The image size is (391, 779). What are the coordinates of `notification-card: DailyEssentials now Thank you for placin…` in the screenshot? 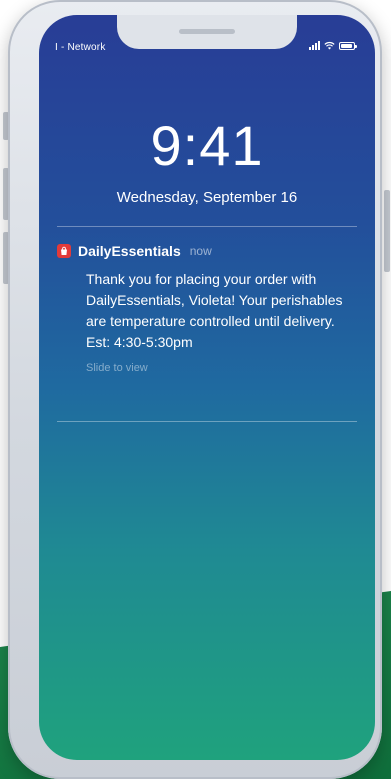 It's located at (207, 308).